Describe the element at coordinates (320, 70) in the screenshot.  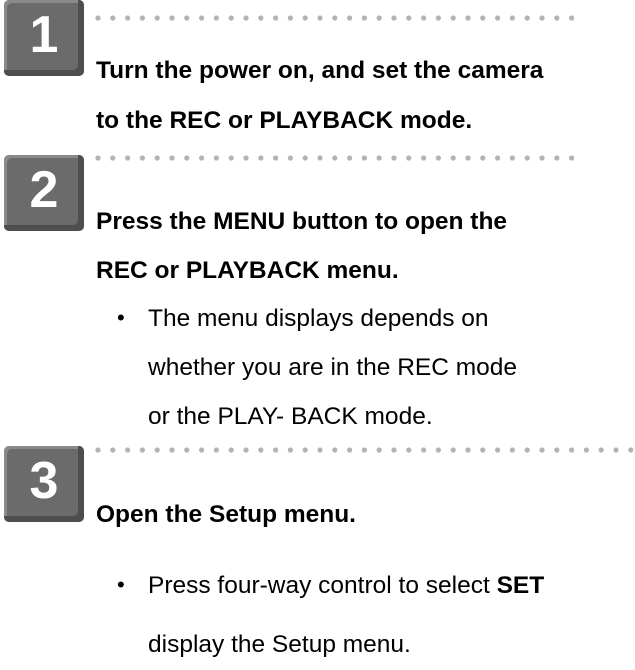
I see `step-1-heading-line-1: Turn the power on, and set the camera` at that location.